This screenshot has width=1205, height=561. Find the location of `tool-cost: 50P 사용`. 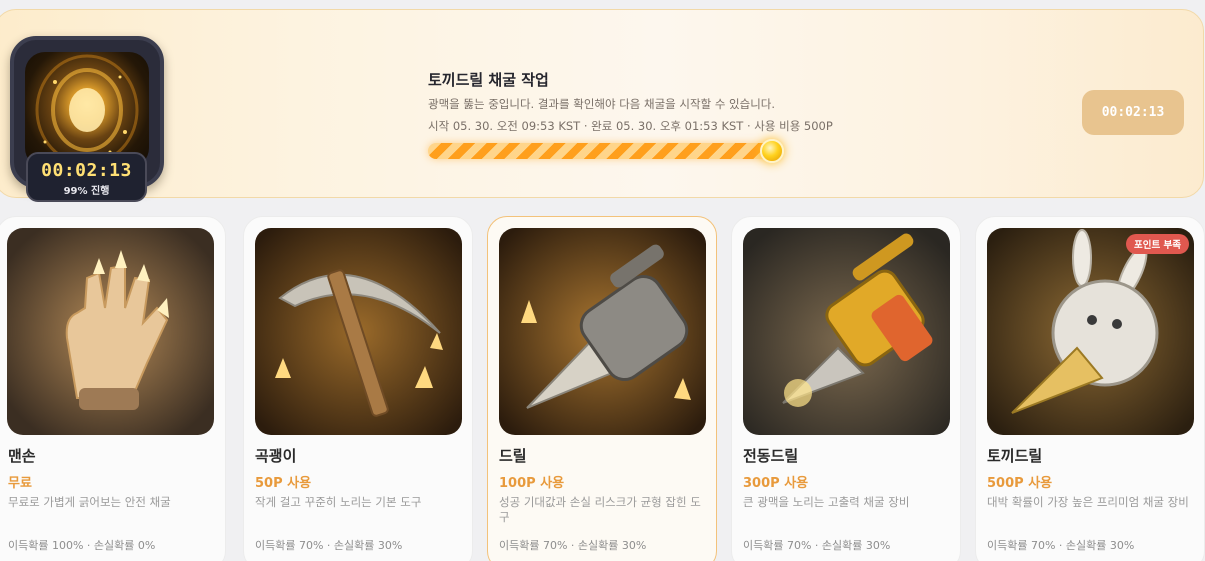

tool-cost: 50P 사용 is located at coordinates (283, 483).